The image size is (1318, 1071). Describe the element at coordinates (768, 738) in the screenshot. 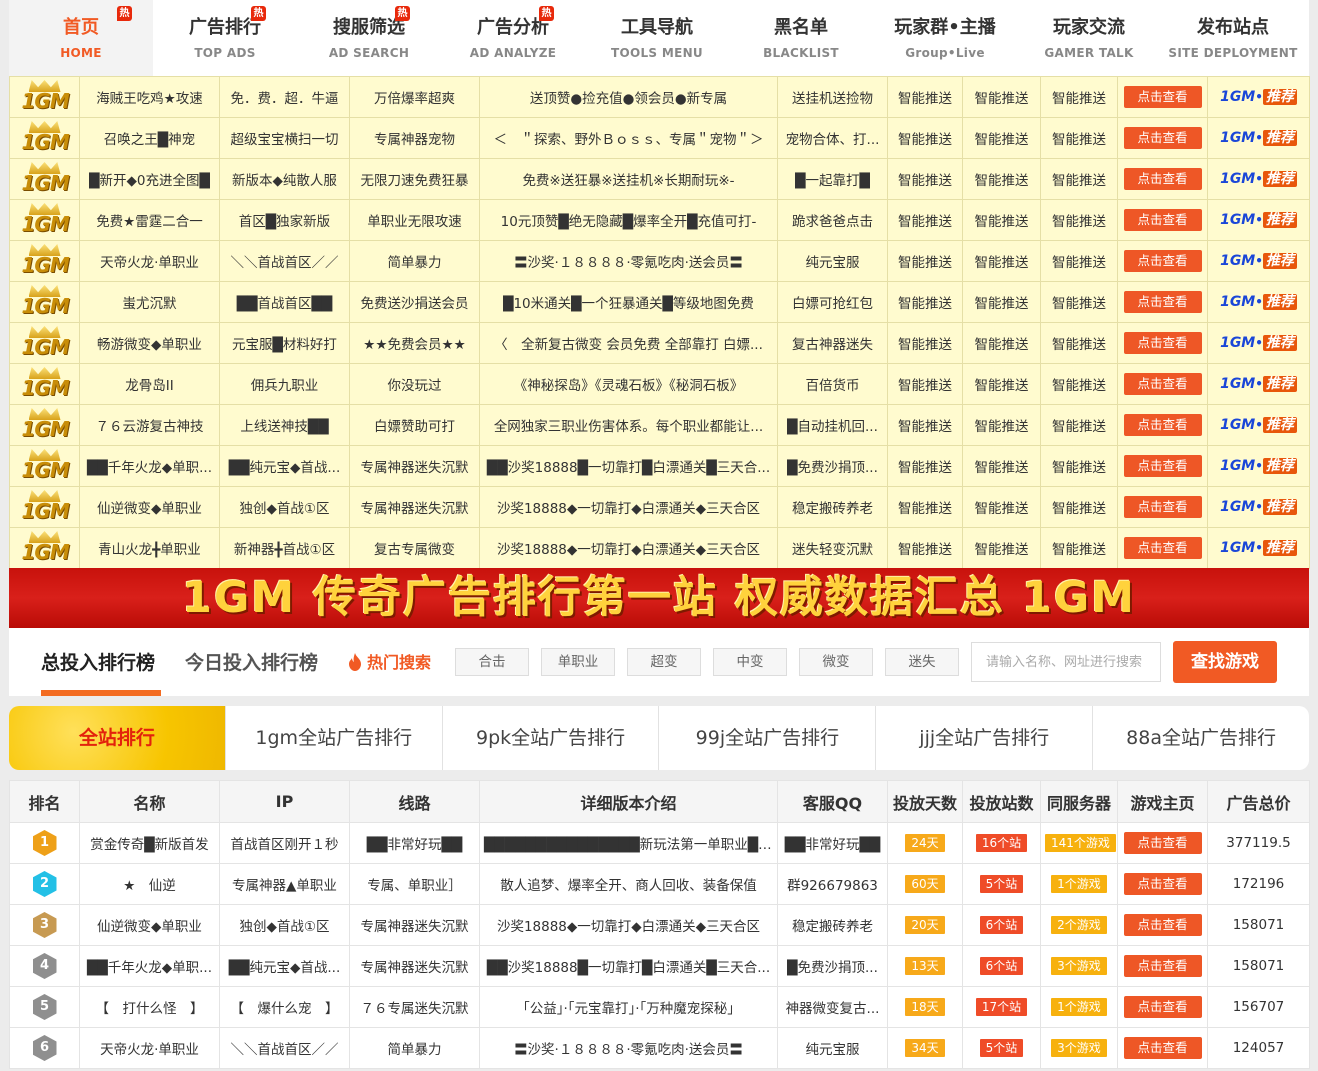

I see `ranking-source-tab: 99j全站广告排行` at that location.